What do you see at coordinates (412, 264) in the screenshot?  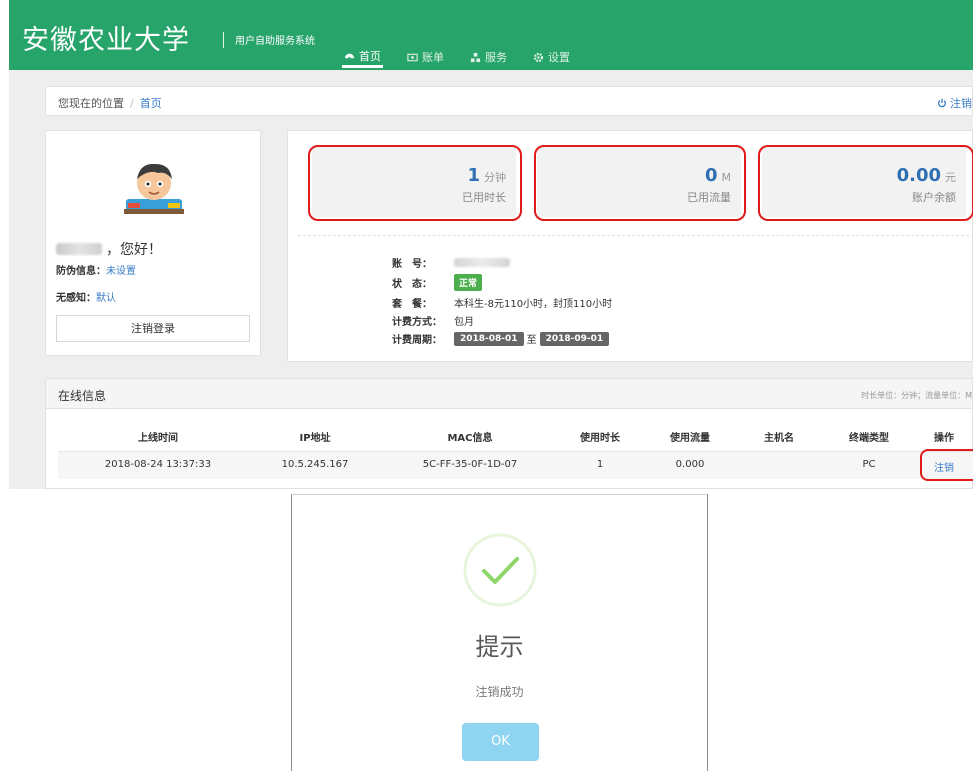 I see `account-label: 账 号：` at bounding box center [412, 264].